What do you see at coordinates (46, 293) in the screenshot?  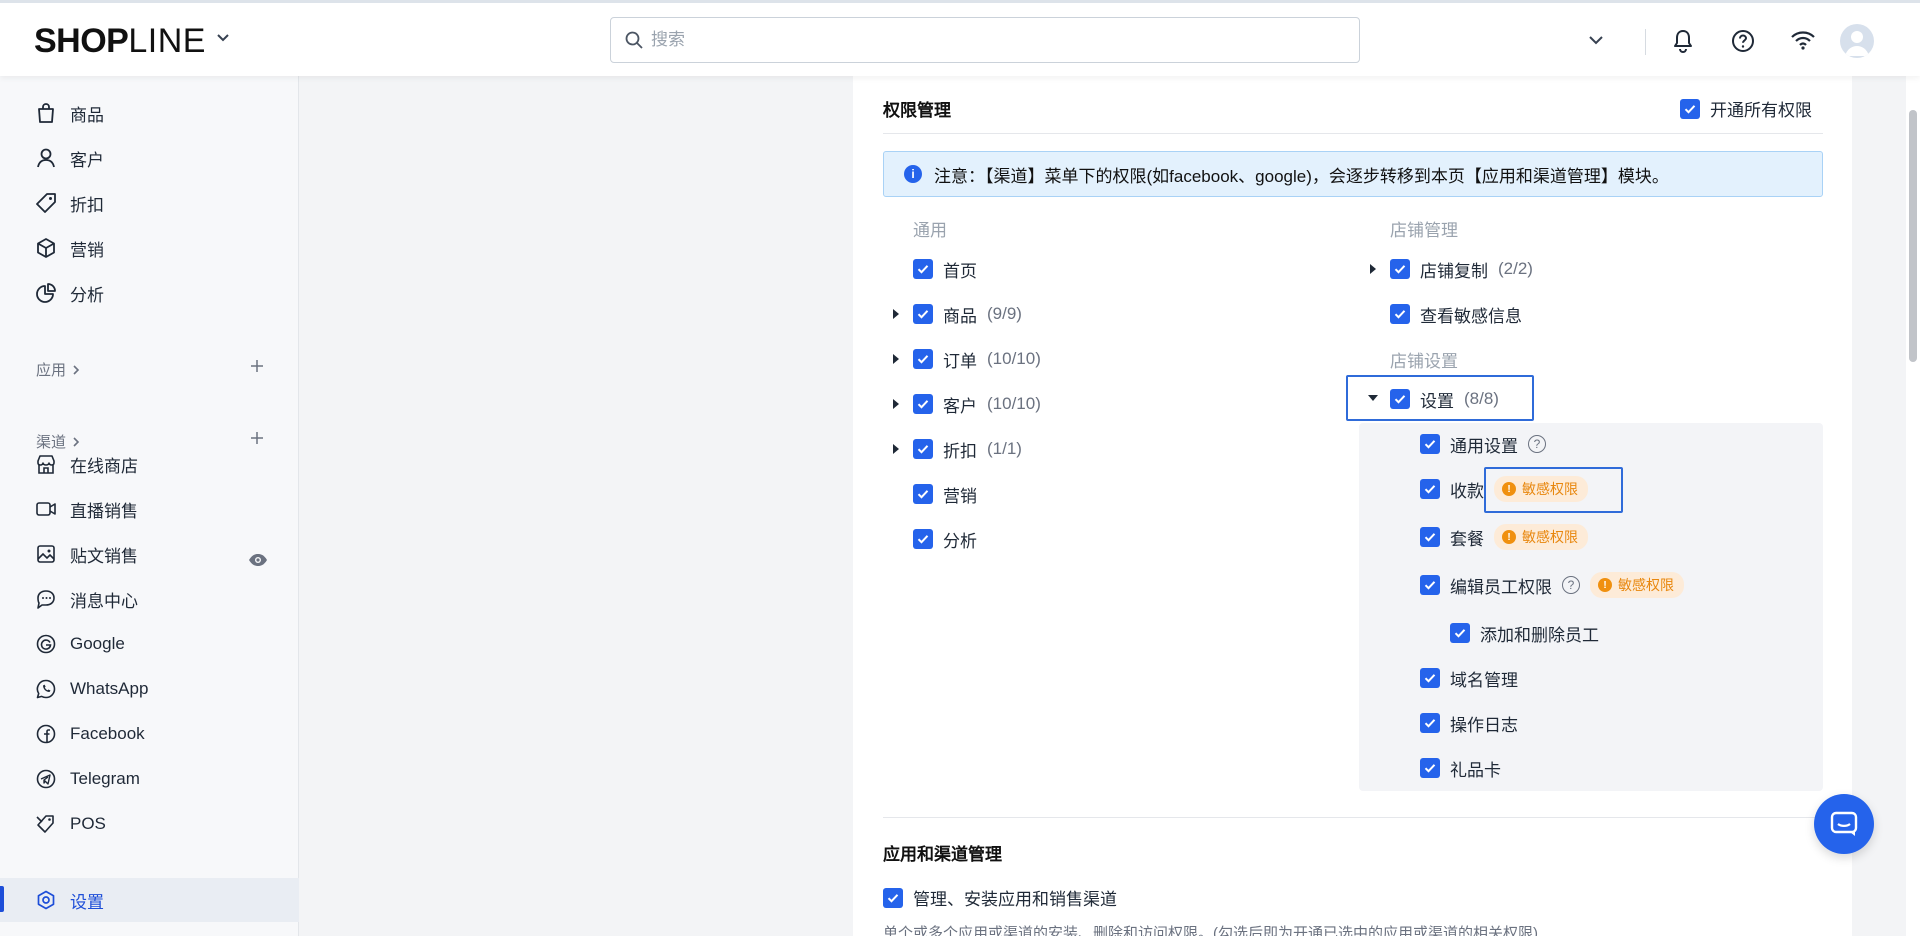 I see `pie-chart-icon` at bounding box center [46, 293].